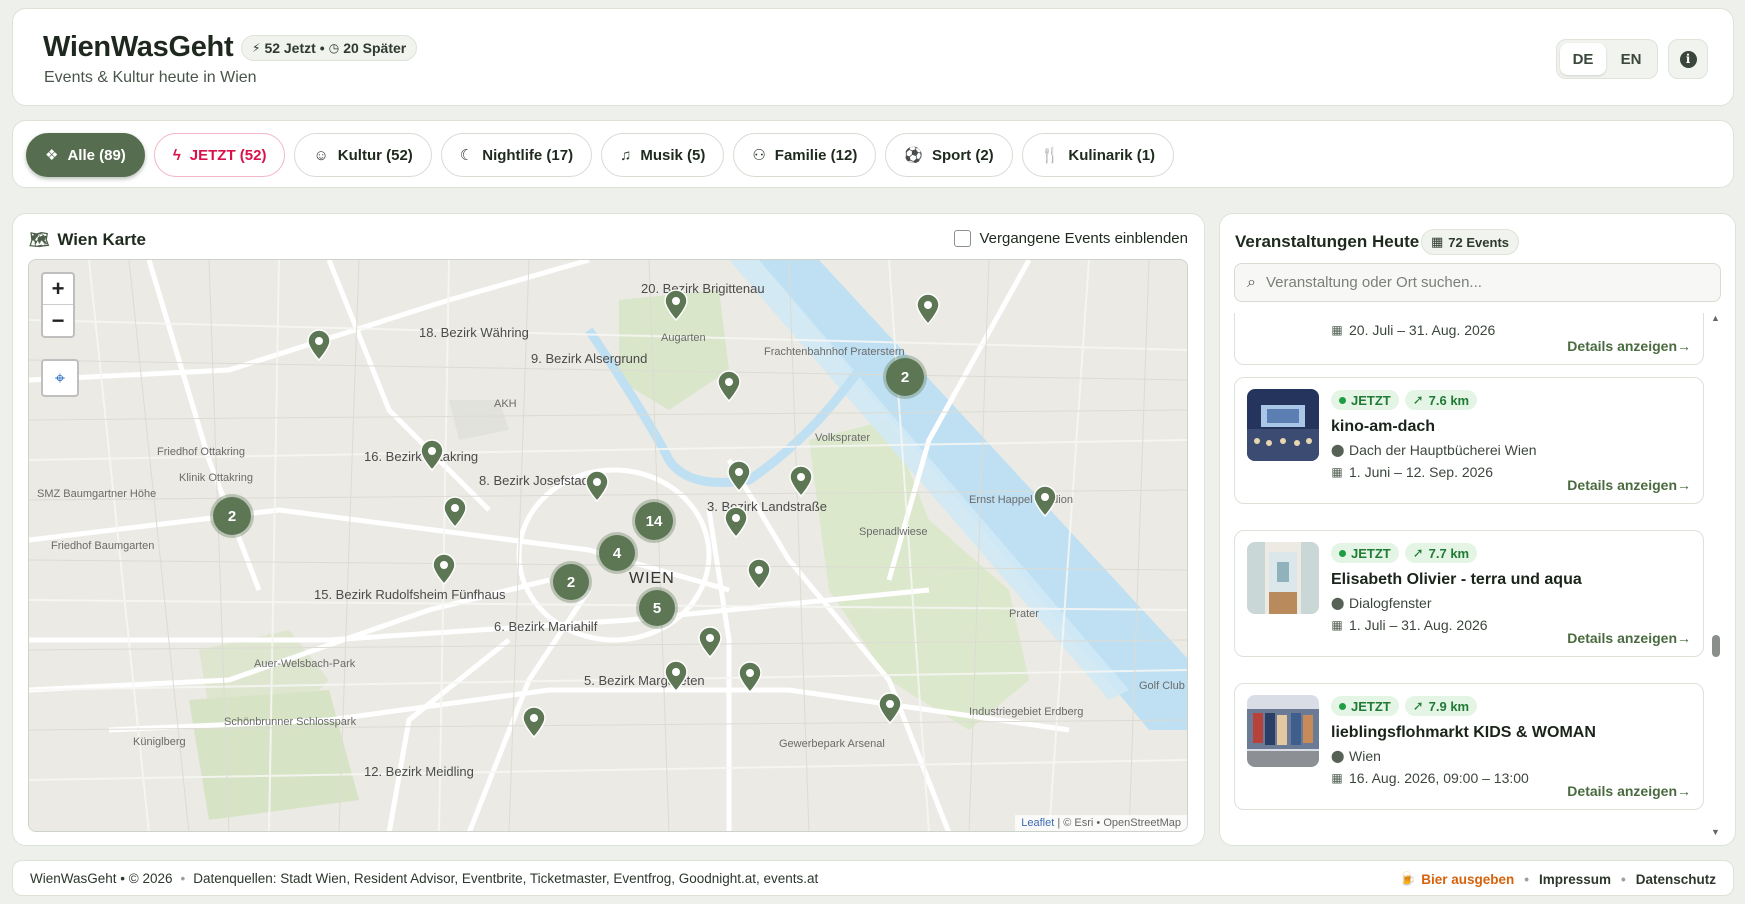 This screenshot has height=904, width=1745. Describe the element at coordinates (654, 521) in the screenshot. I see `map-cluster: 14` at that location.